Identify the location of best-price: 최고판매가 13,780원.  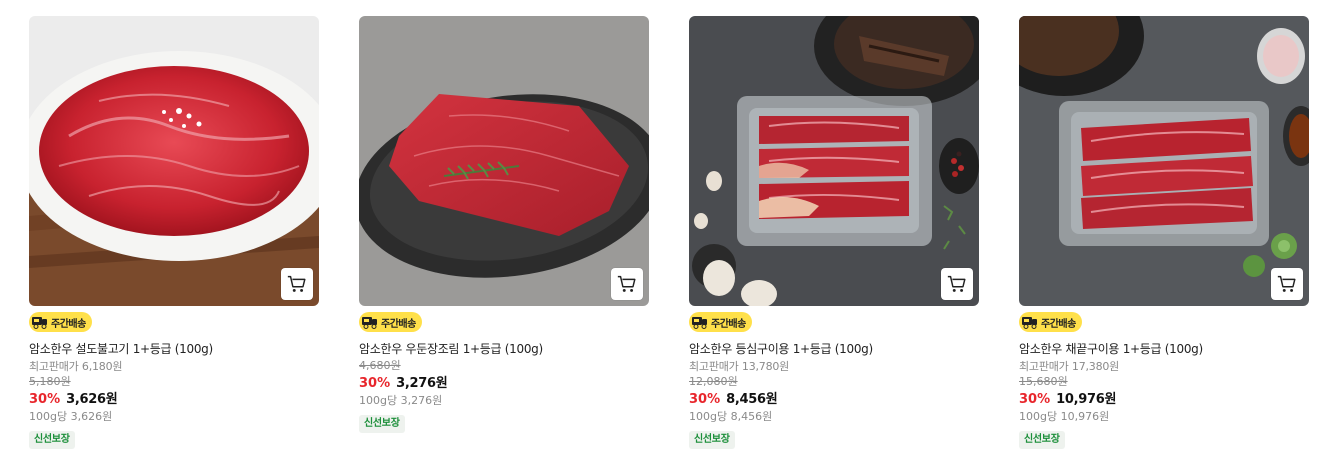
(739, 366).